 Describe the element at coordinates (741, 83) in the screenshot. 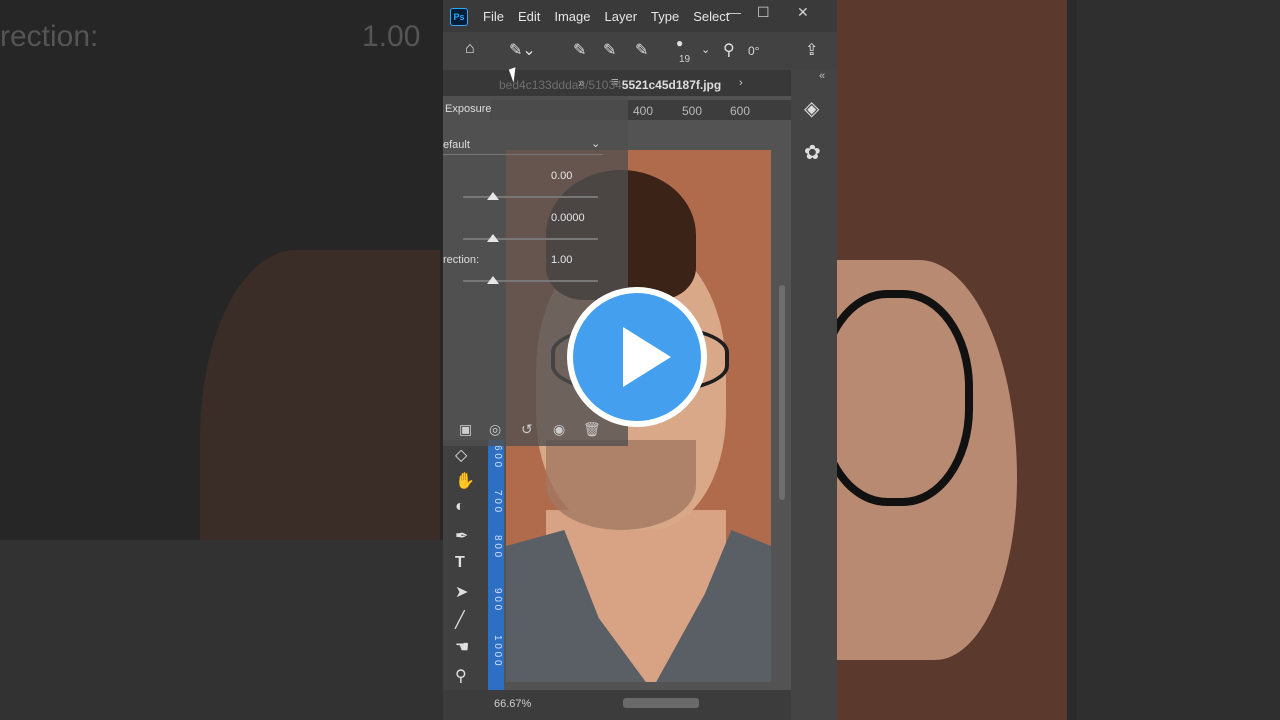

I see `chevron-right-icon: ›` at that location.